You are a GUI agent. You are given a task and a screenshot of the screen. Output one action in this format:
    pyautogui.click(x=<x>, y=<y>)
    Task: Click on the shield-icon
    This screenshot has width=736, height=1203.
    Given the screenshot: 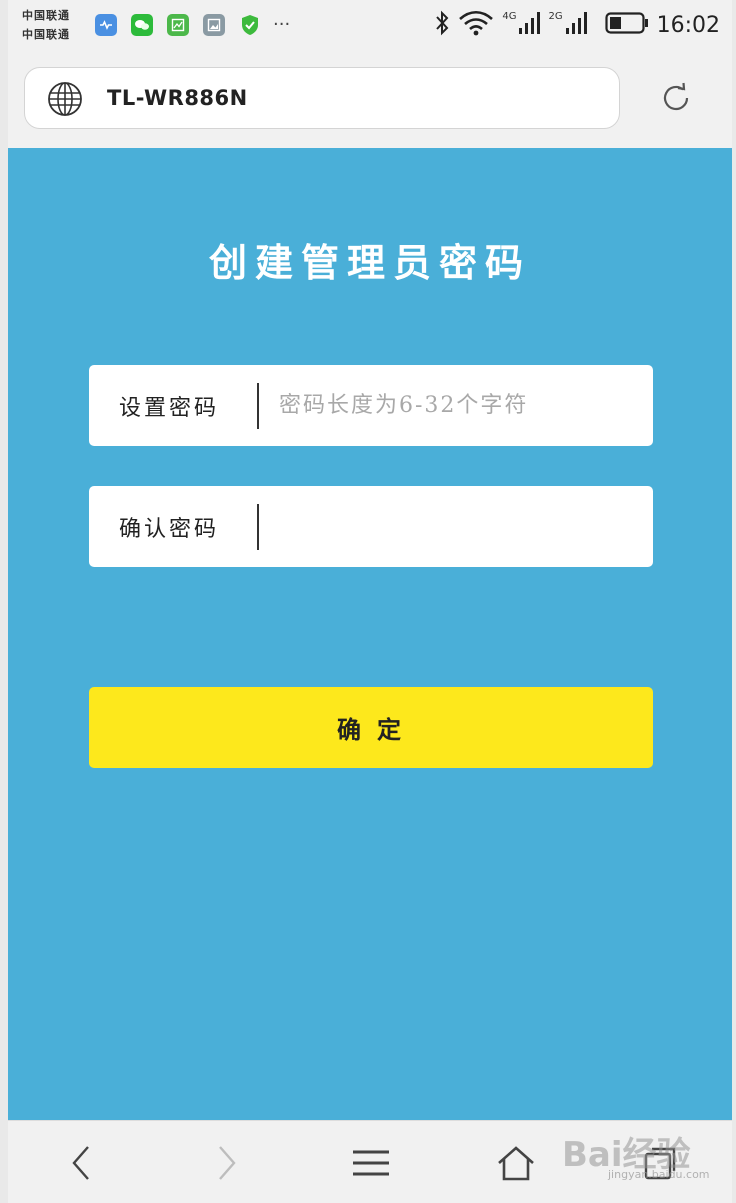 What is the action you would take?
    pyautogui.click(x=250, y=25)
    